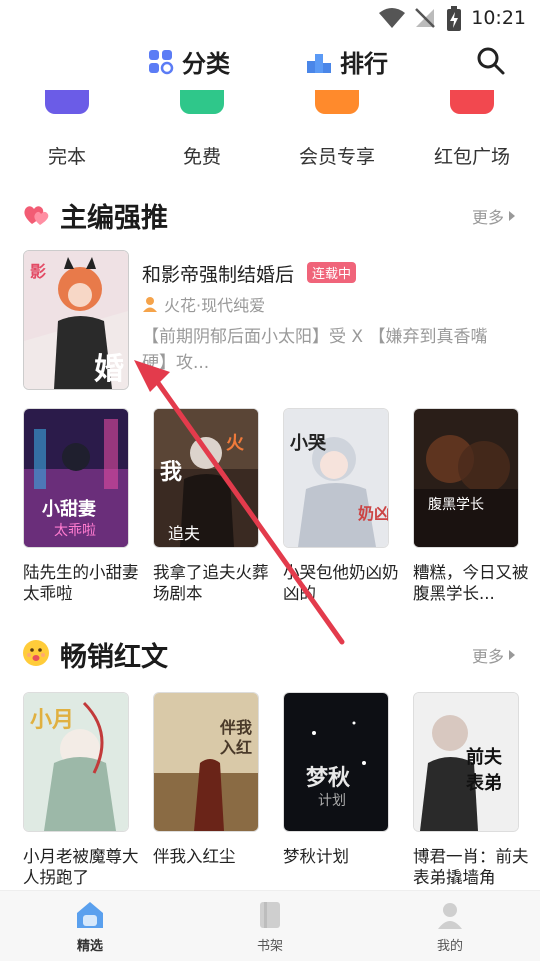  I want to click on wifi-icon, so click(392, 18).